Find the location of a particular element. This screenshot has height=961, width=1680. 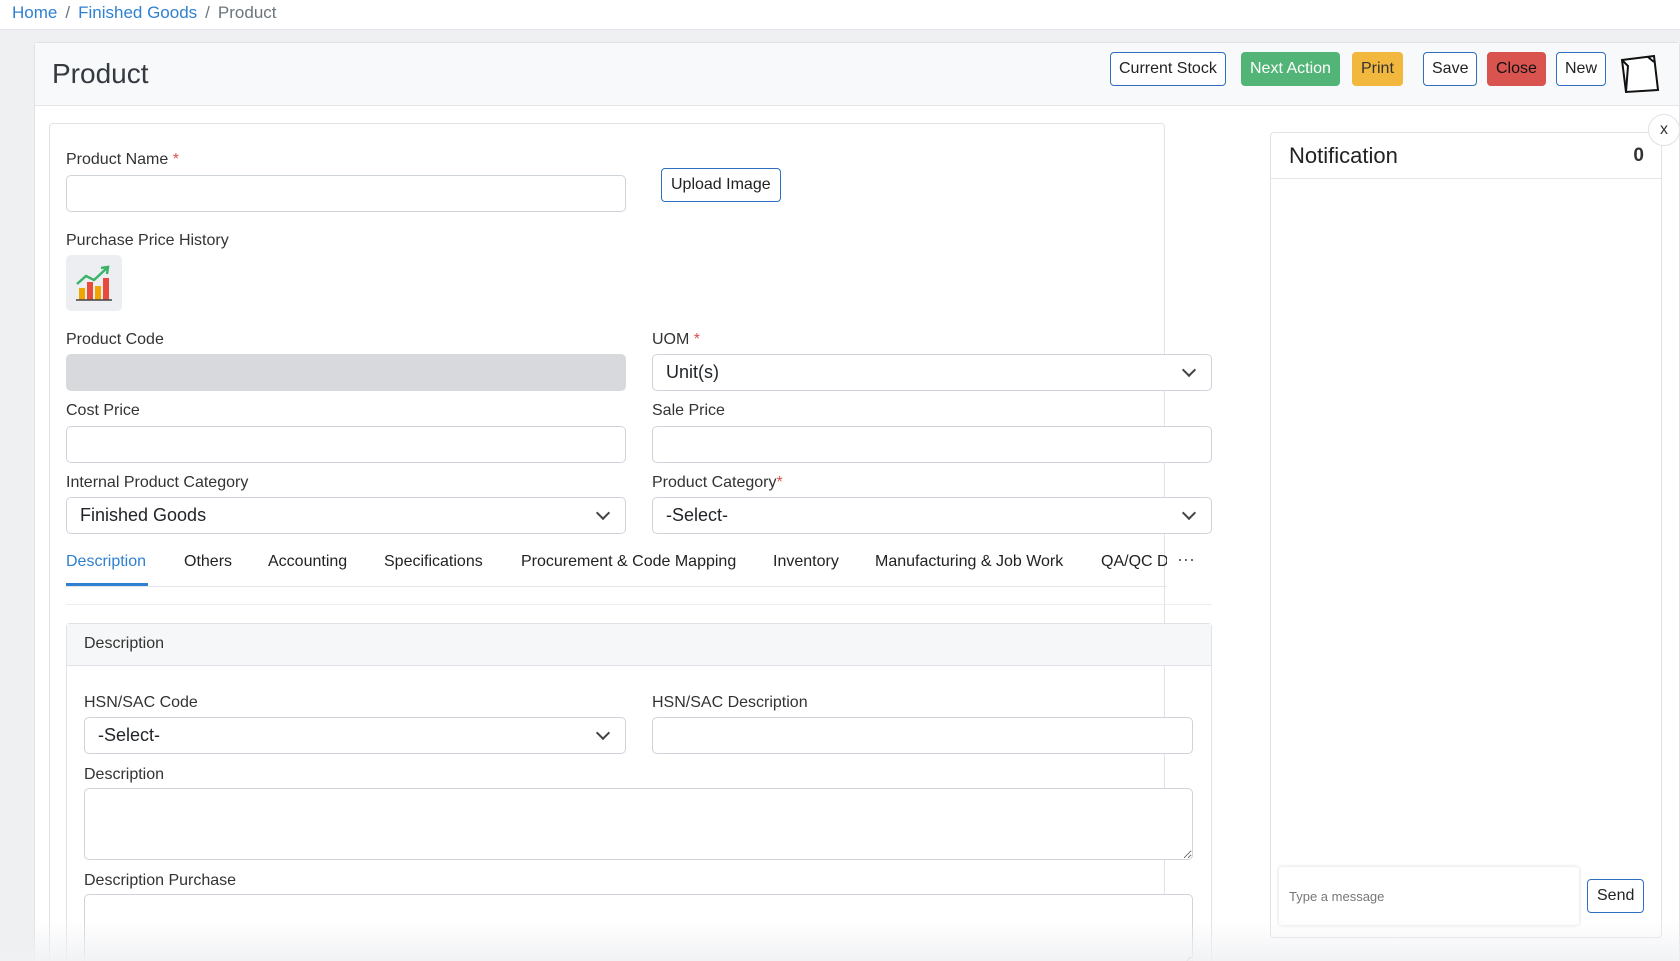

notification-count: 0 is located at coordinates (1638, 155).